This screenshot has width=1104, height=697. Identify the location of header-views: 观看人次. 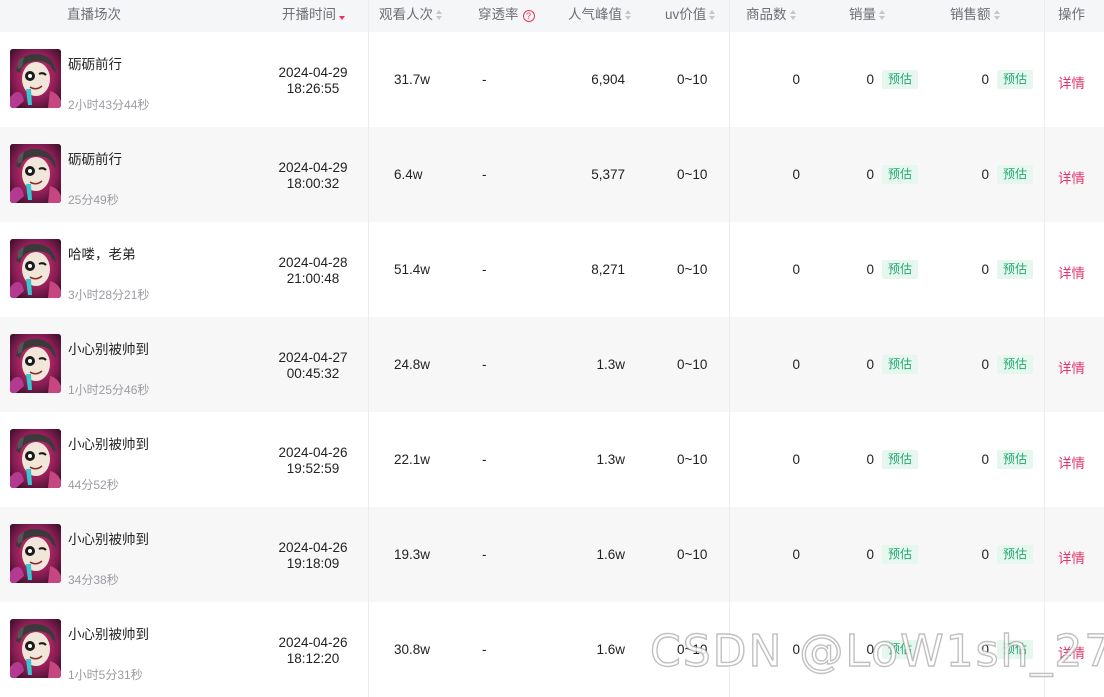
(411, 16).